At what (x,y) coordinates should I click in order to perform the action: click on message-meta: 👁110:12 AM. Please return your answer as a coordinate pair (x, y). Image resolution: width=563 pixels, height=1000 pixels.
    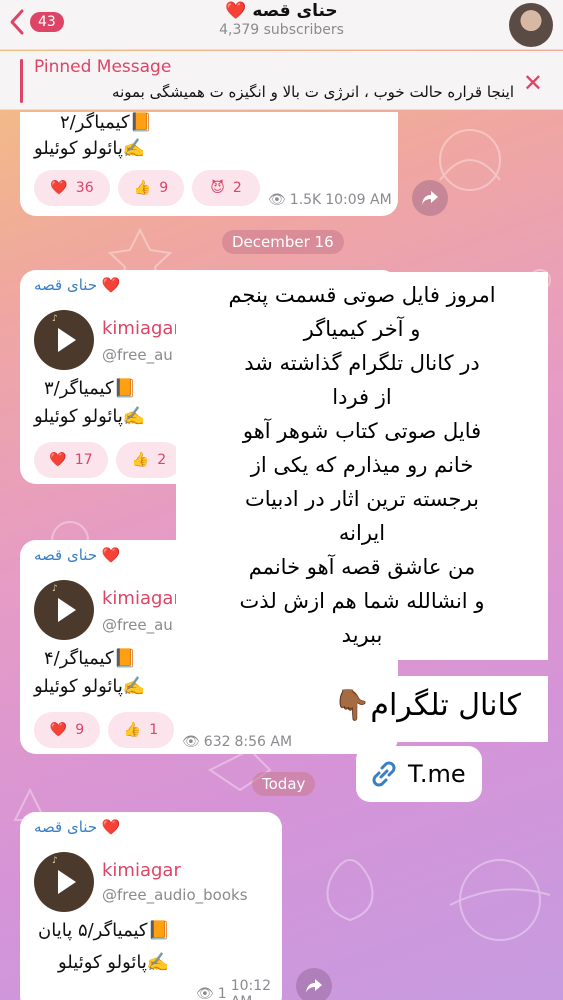
    Looking at the image, I should click on (239, 989).